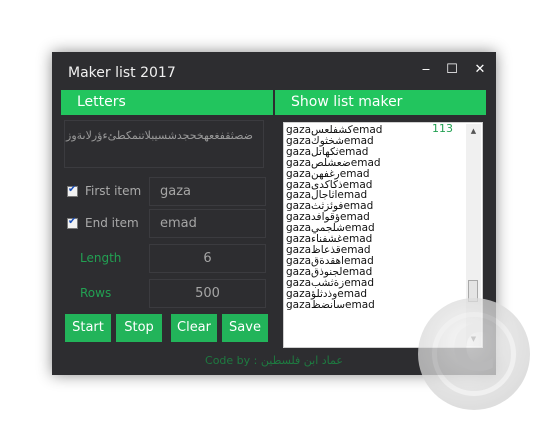  Describe the element at coordinates (426, 70) in the screenshot. I see `minimize-button: ‒` at that location.